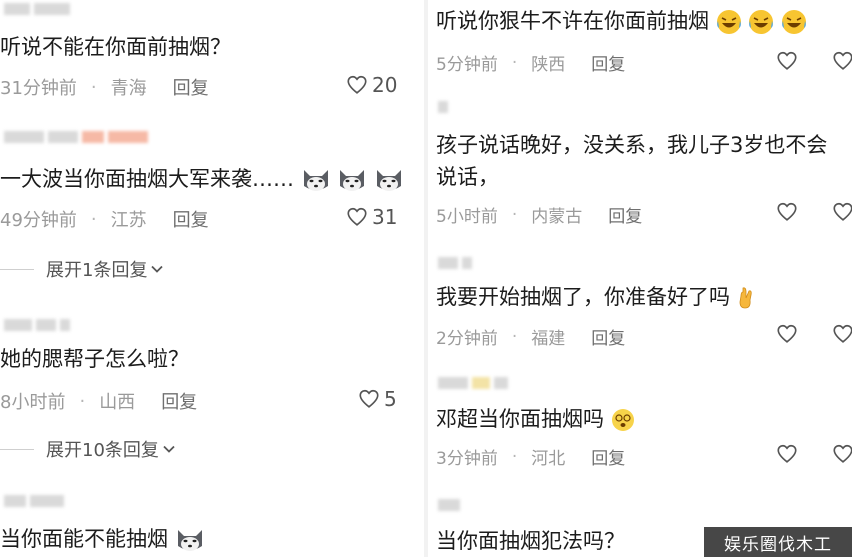  Describe the element at coordinates (467, 177) in the screenshot. I see `comment-text-line2: 说话，` at that location.